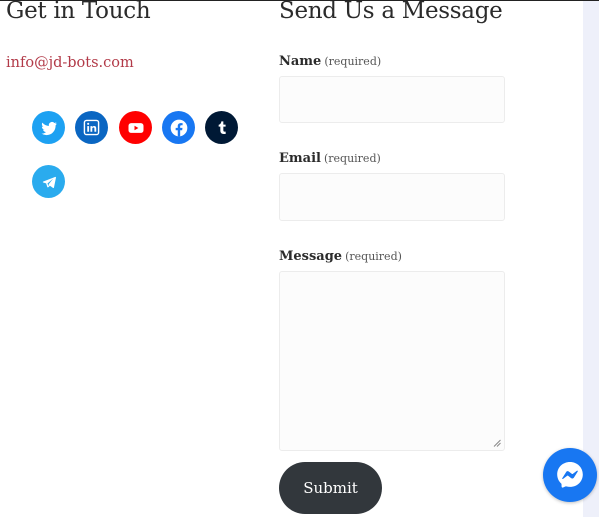  I want to click on submit-button: Submit, so click(330, 488).